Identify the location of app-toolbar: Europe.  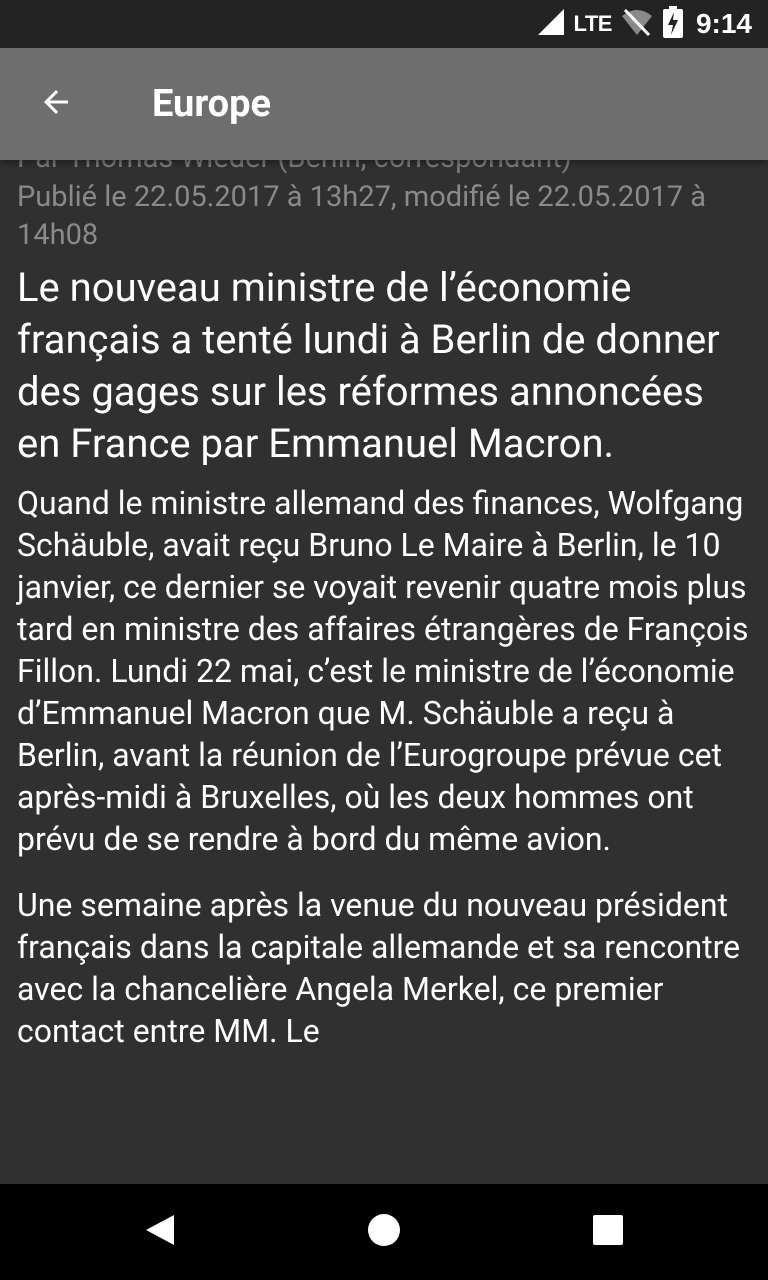
(384, 104).